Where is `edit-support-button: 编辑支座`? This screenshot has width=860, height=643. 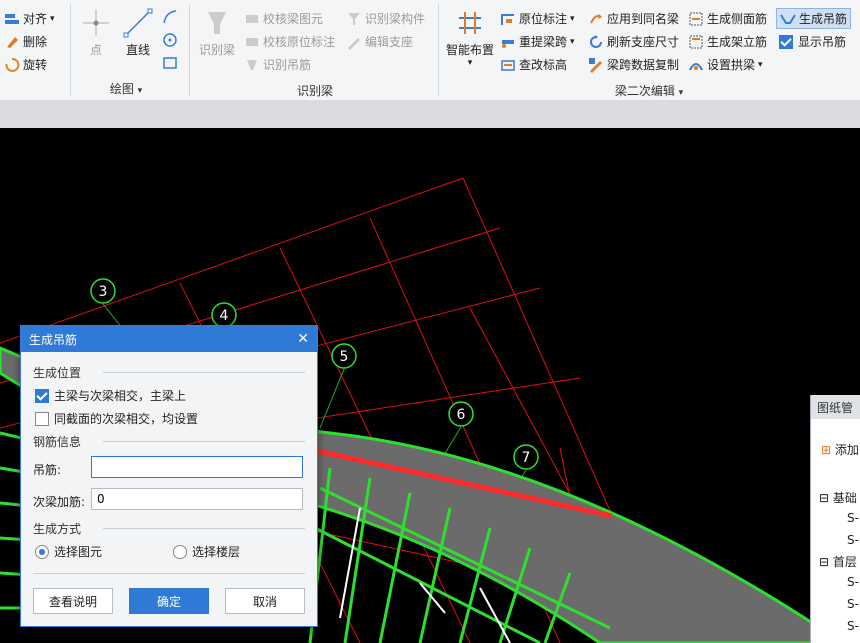
edit-support-button: 编辑支座 is located at coordinates (379, 41).